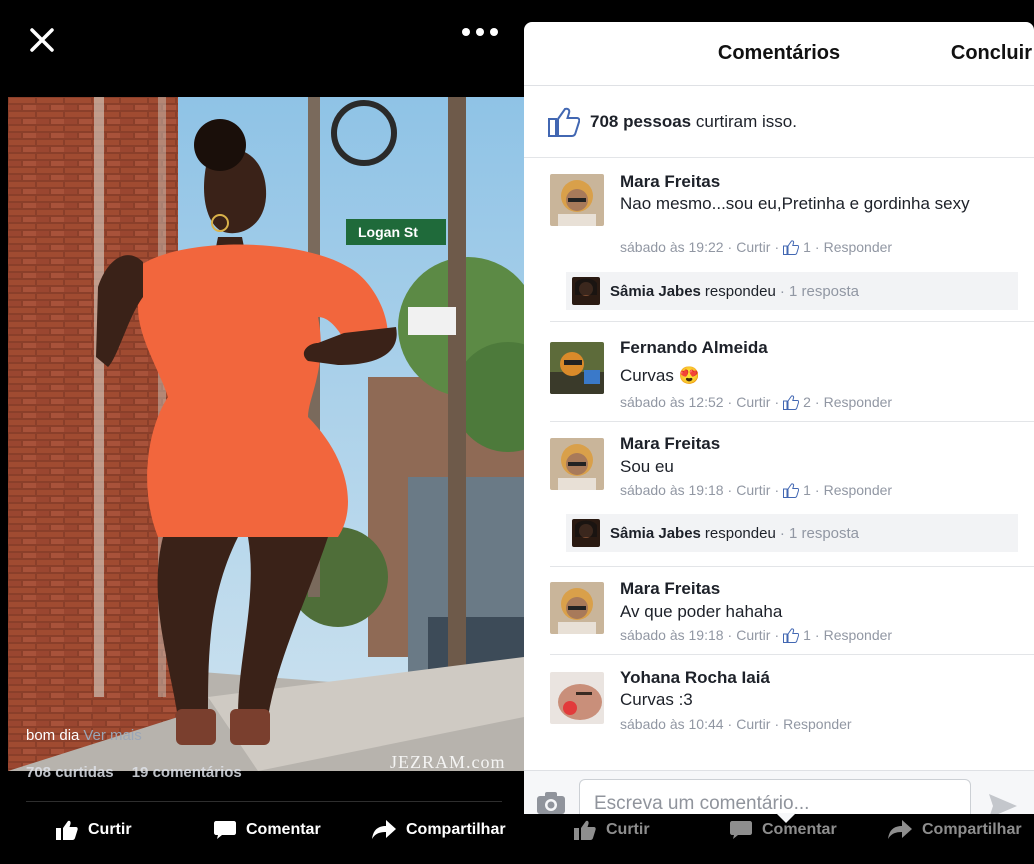 This screenshot has height=864, width=1034. Describe the element at coordinates (701, 611) in the screenshot. I see `comment-text: Av que poder hahaha` at that location.